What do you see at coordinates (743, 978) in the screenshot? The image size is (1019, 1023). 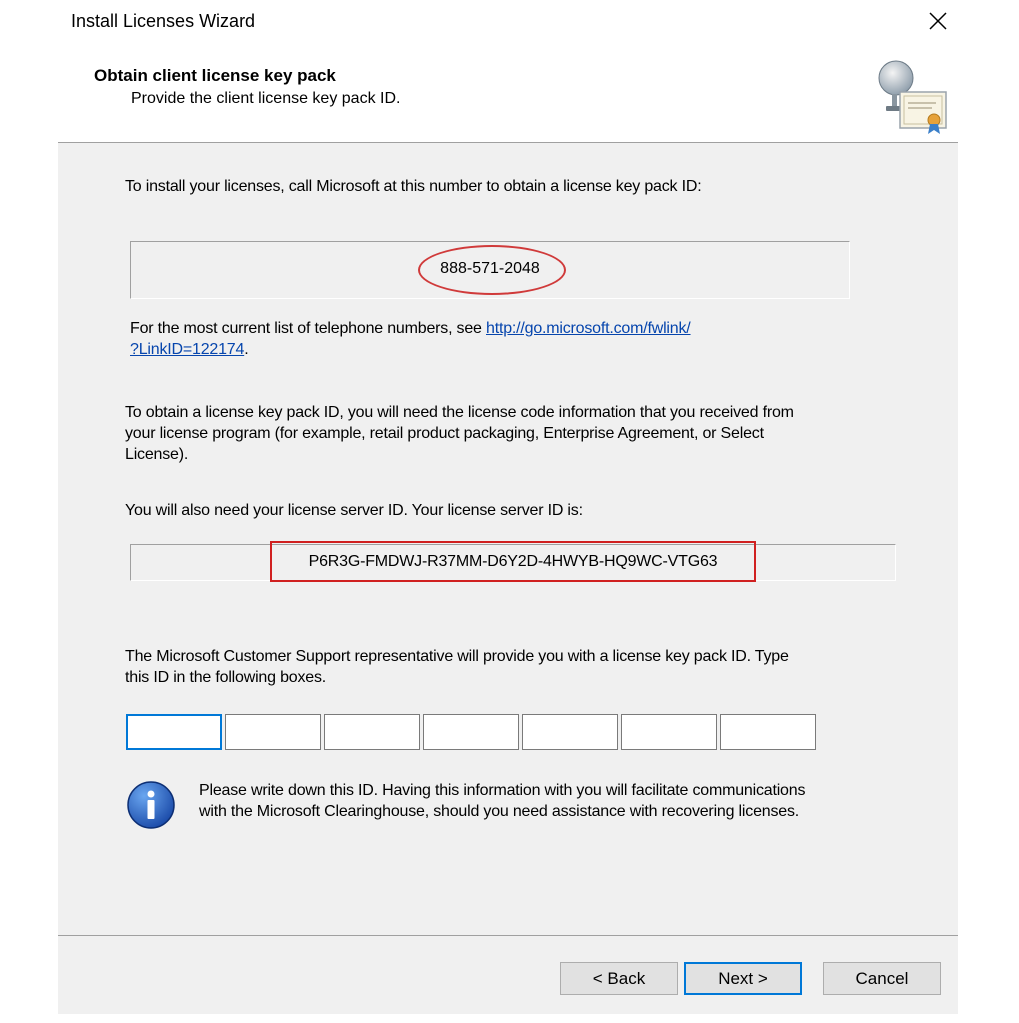 I see `next-button: Next >` at bounding box center [743, 978].